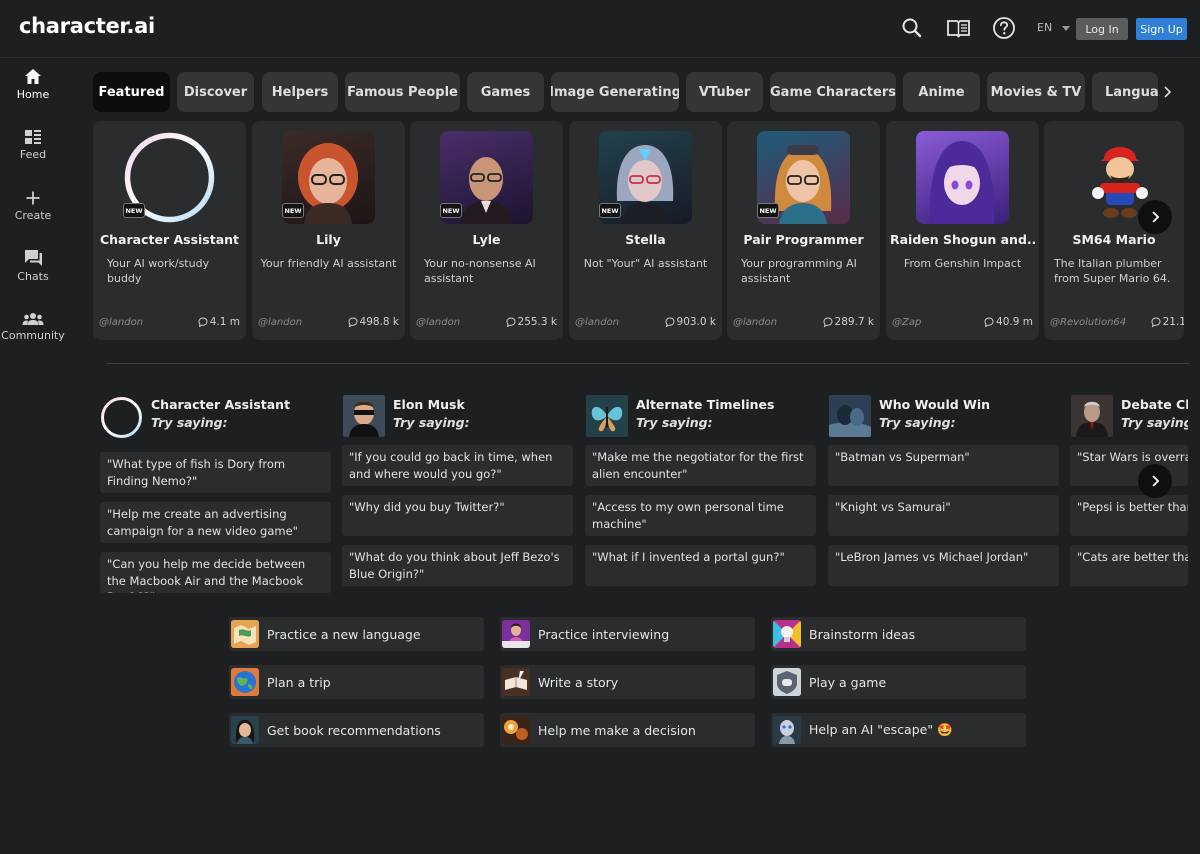 The height and width of the screenshot is (854, 1200). I want to click on suggestion-brainstorm: Brainstorm ideas, so click(898, 634).